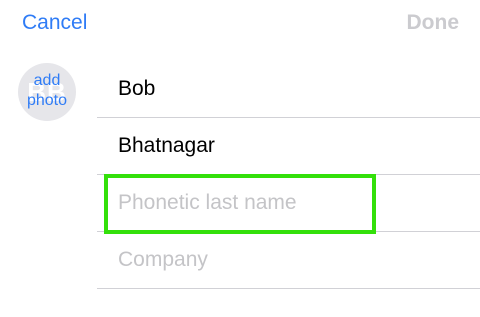 This screenshot has width=480, height=317. Describe the element at coordinates (283, 146) in the screenshot. I see `last-name-field` at that location.